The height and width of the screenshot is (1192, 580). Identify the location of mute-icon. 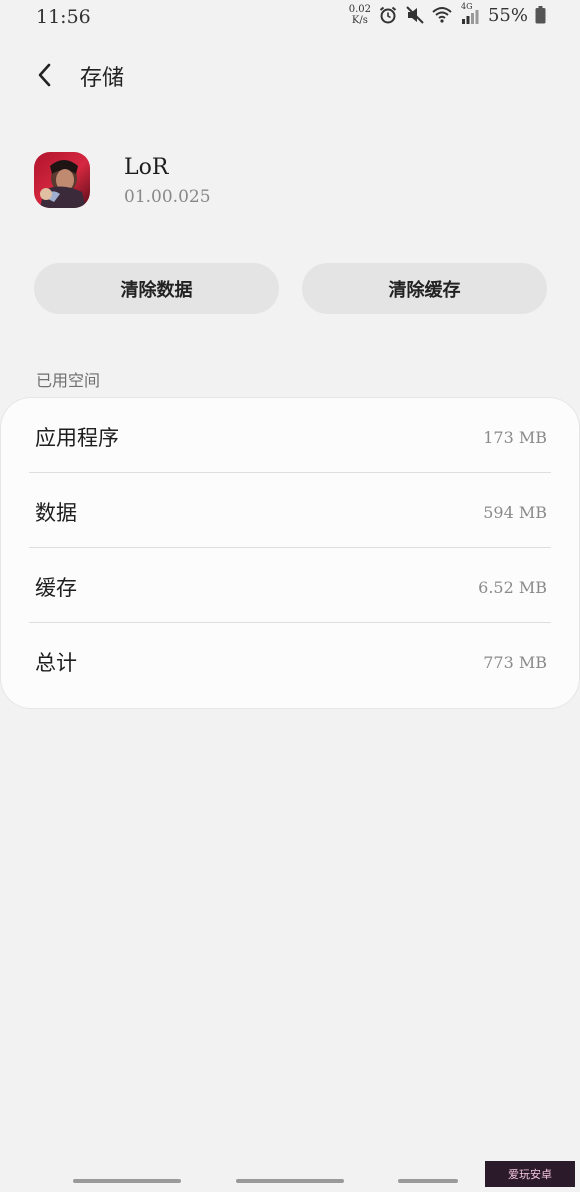
(415, 15).